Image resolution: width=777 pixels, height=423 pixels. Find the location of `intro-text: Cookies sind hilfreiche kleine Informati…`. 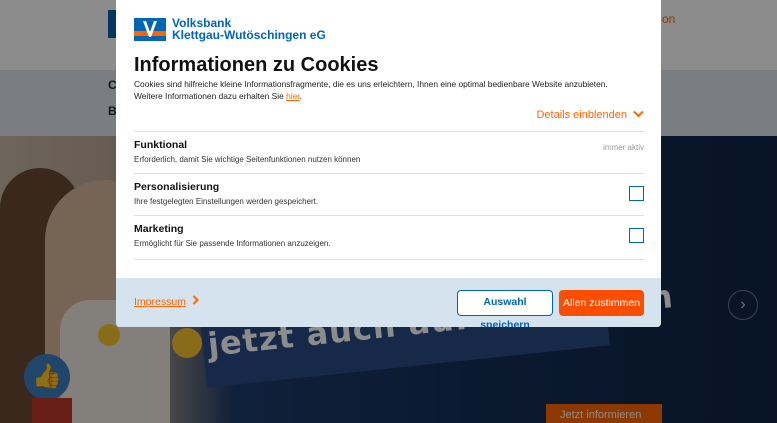

intro-text: Cookies sind hilfreiche kleine Informati… is located at coordinates (371, 90).